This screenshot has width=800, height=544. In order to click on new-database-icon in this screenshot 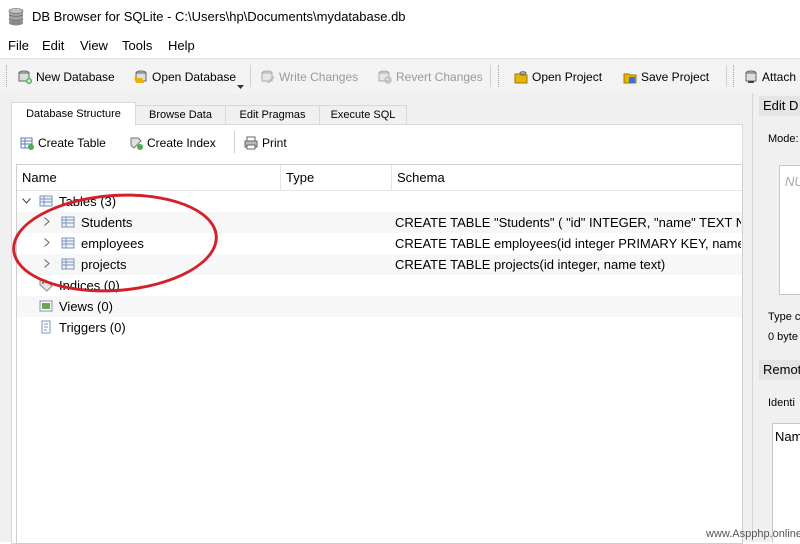, I will do `click(25, 77)`.